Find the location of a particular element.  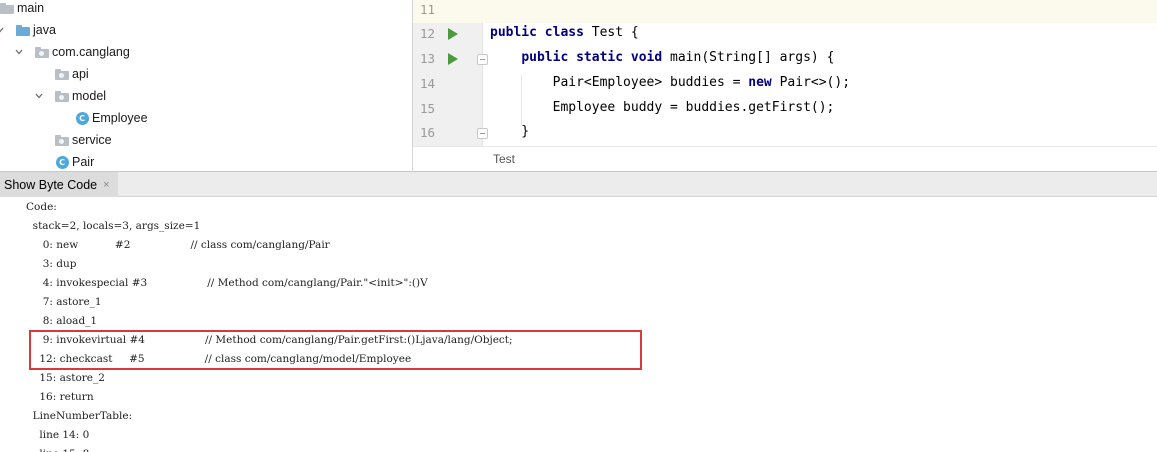

indent-guide is located at coordinates (521, 100).